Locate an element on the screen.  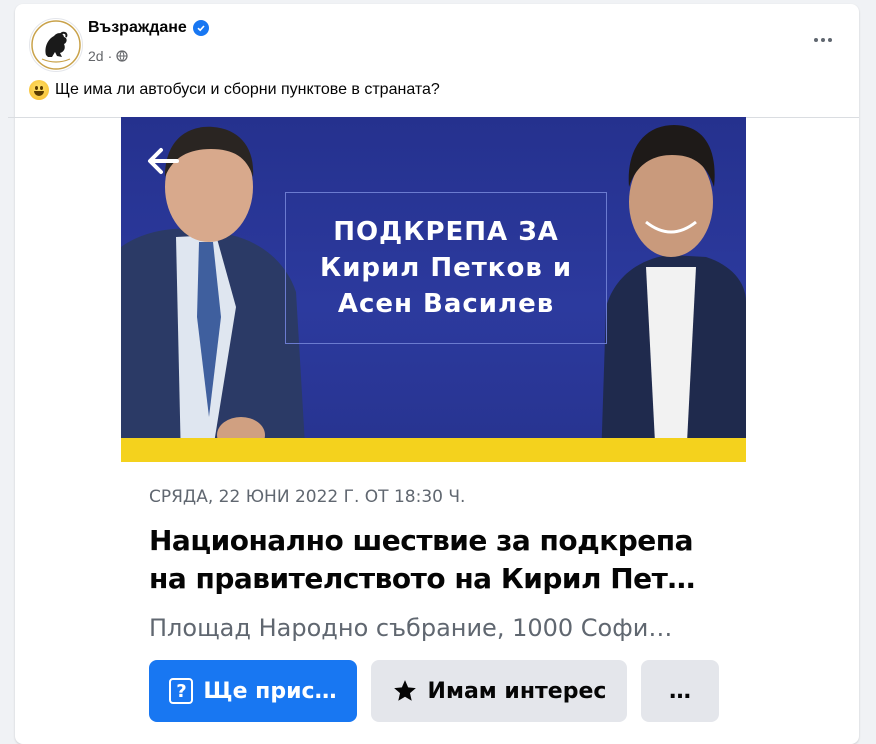
banner-text-box: ПОДКРЕПА ЗА Кирил Петков и Асен Василев is located at coordinates (446, 268).